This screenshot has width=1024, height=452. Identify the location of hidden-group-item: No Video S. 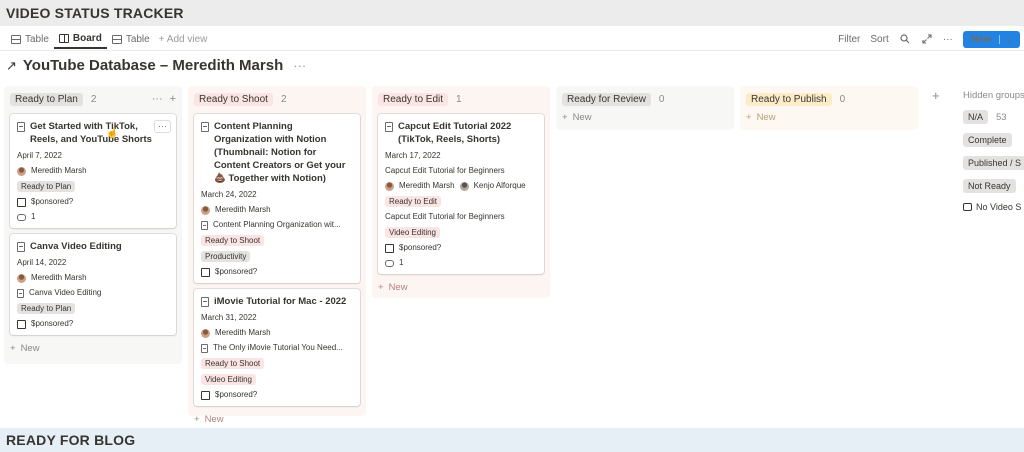
(993, 207).